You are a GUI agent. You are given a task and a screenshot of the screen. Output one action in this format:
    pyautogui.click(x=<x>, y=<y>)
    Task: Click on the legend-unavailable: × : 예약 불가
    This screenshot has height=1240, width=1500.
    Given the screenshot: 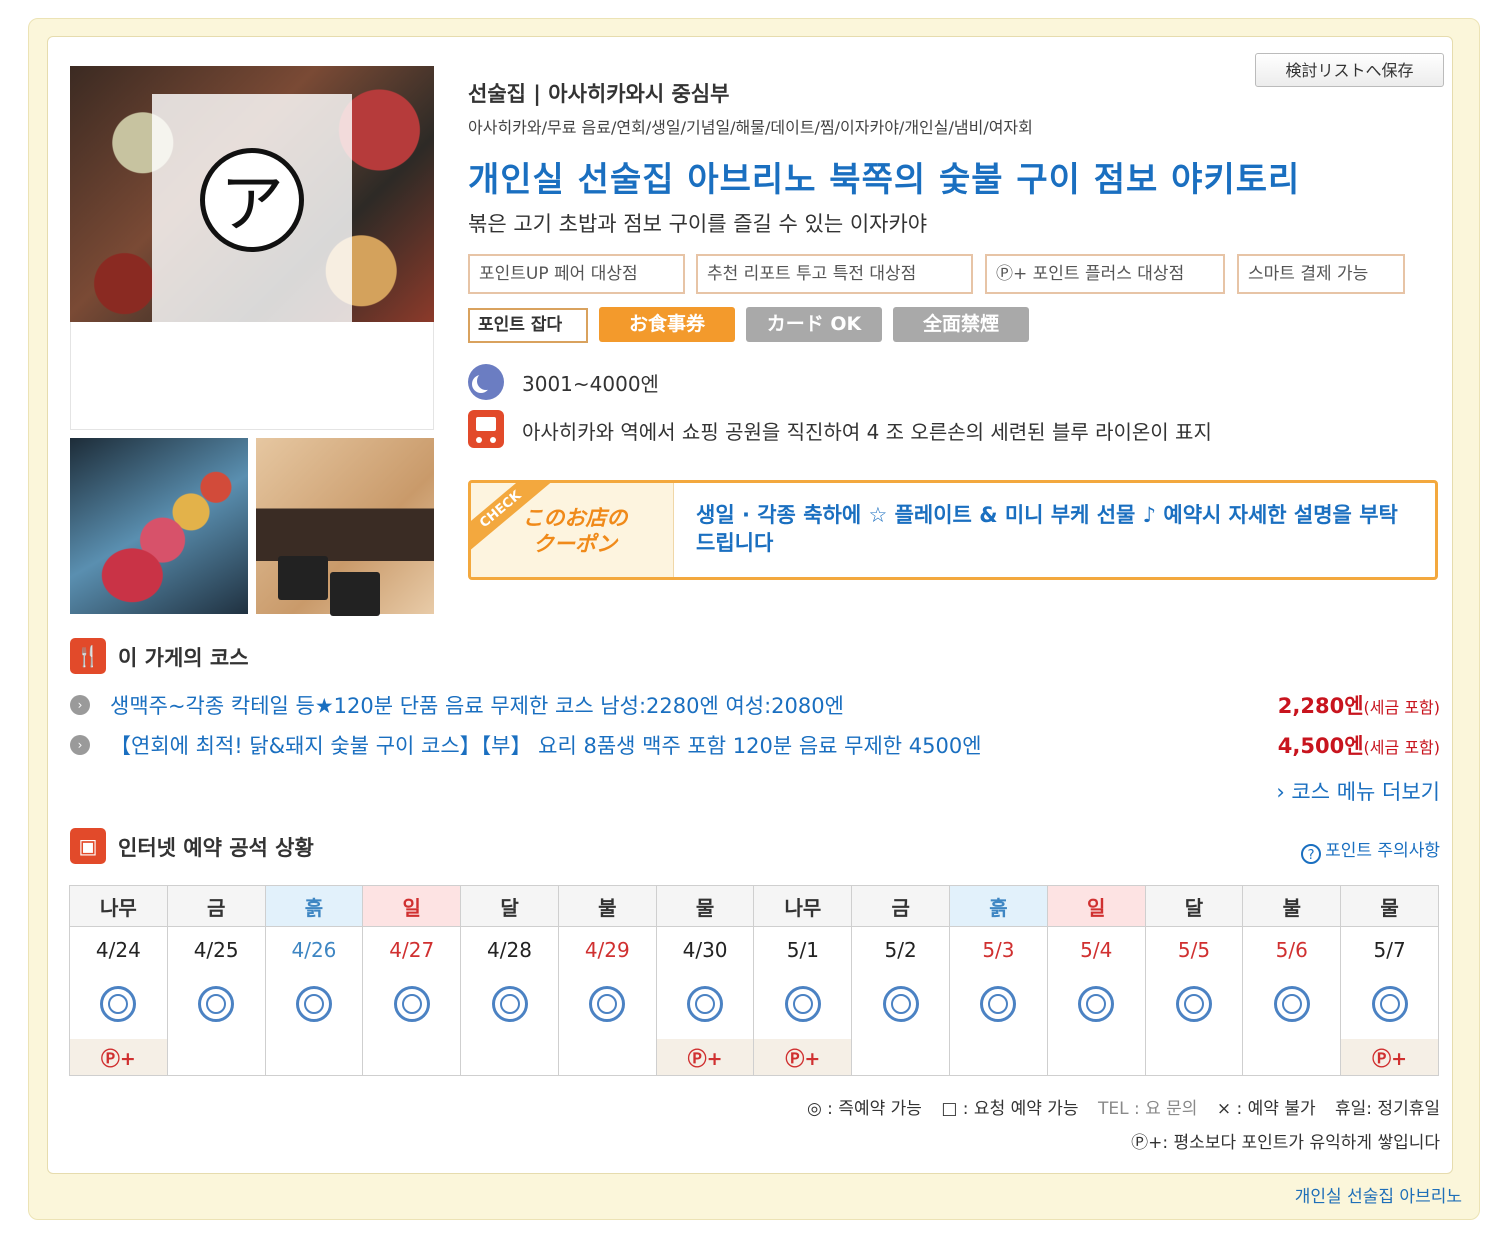 What is the action you would take?
    pyautogui.click(x=1266, y=1109)
    